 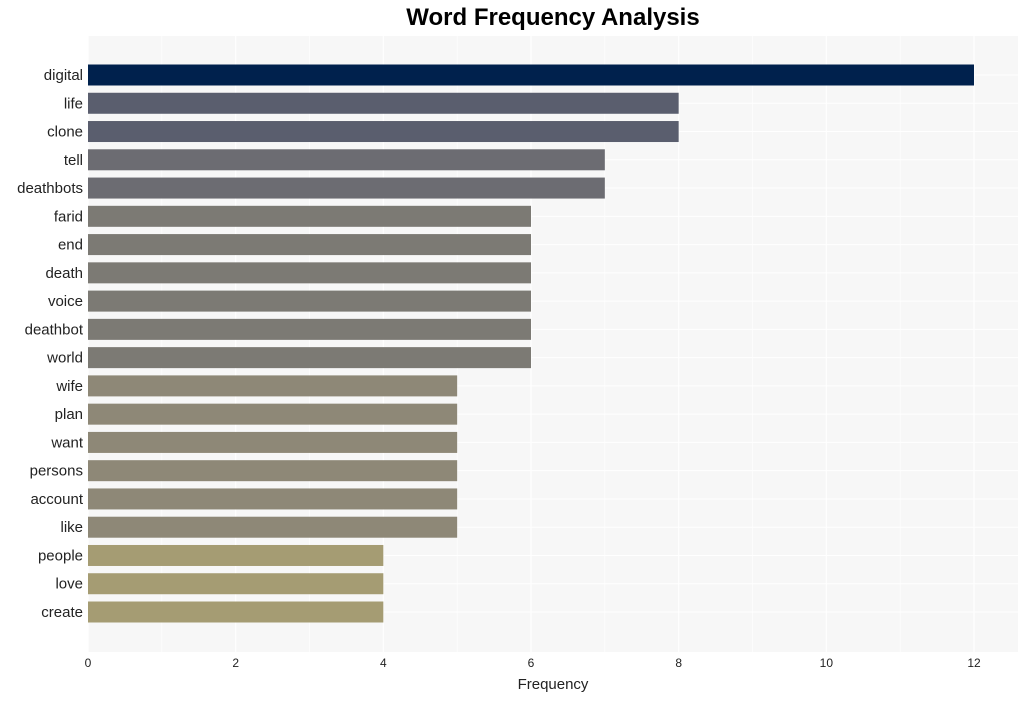 I want to click on y-tick-label: want, so click(x=67, y=442).